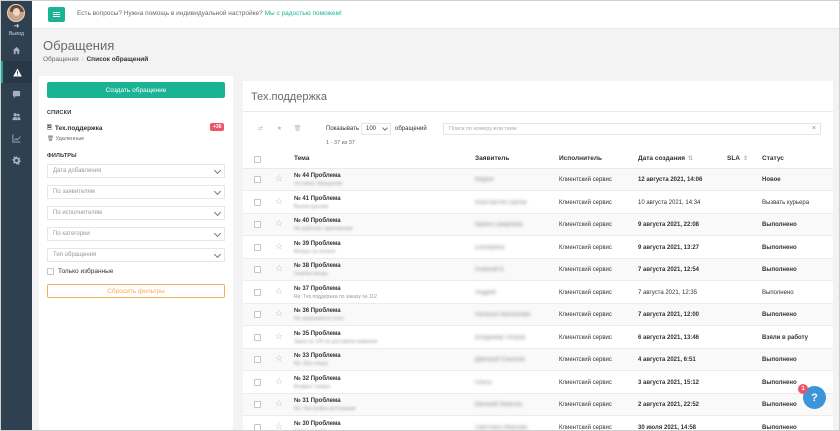  What do you see at coordinates (771, 180) in the screenshot?
I see `ticket-status: Новое` at bounding box center [771, 180].